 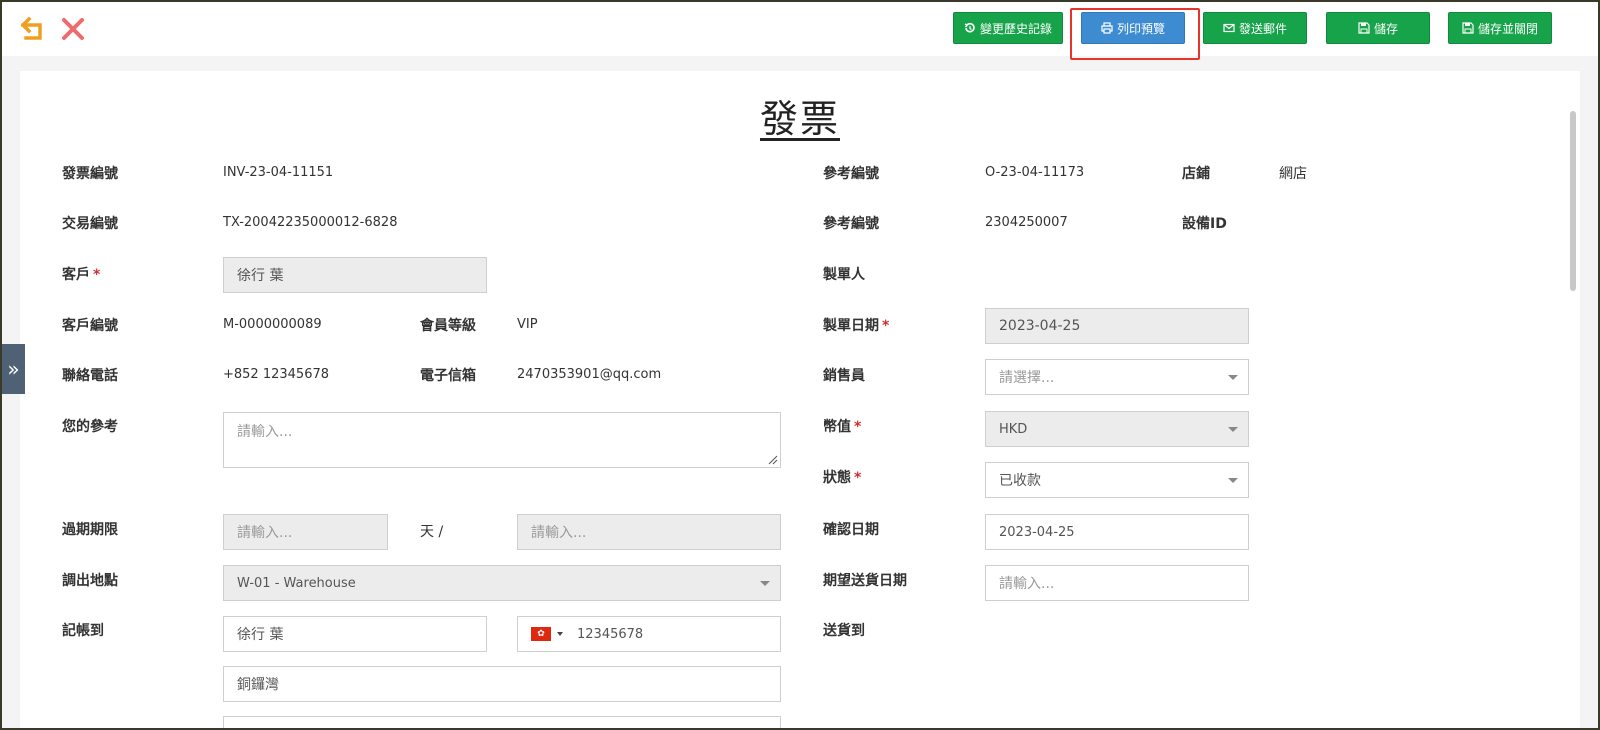 I want to click on save-and-close-label: 儲存並關閉, so click(x=1507, y=28).